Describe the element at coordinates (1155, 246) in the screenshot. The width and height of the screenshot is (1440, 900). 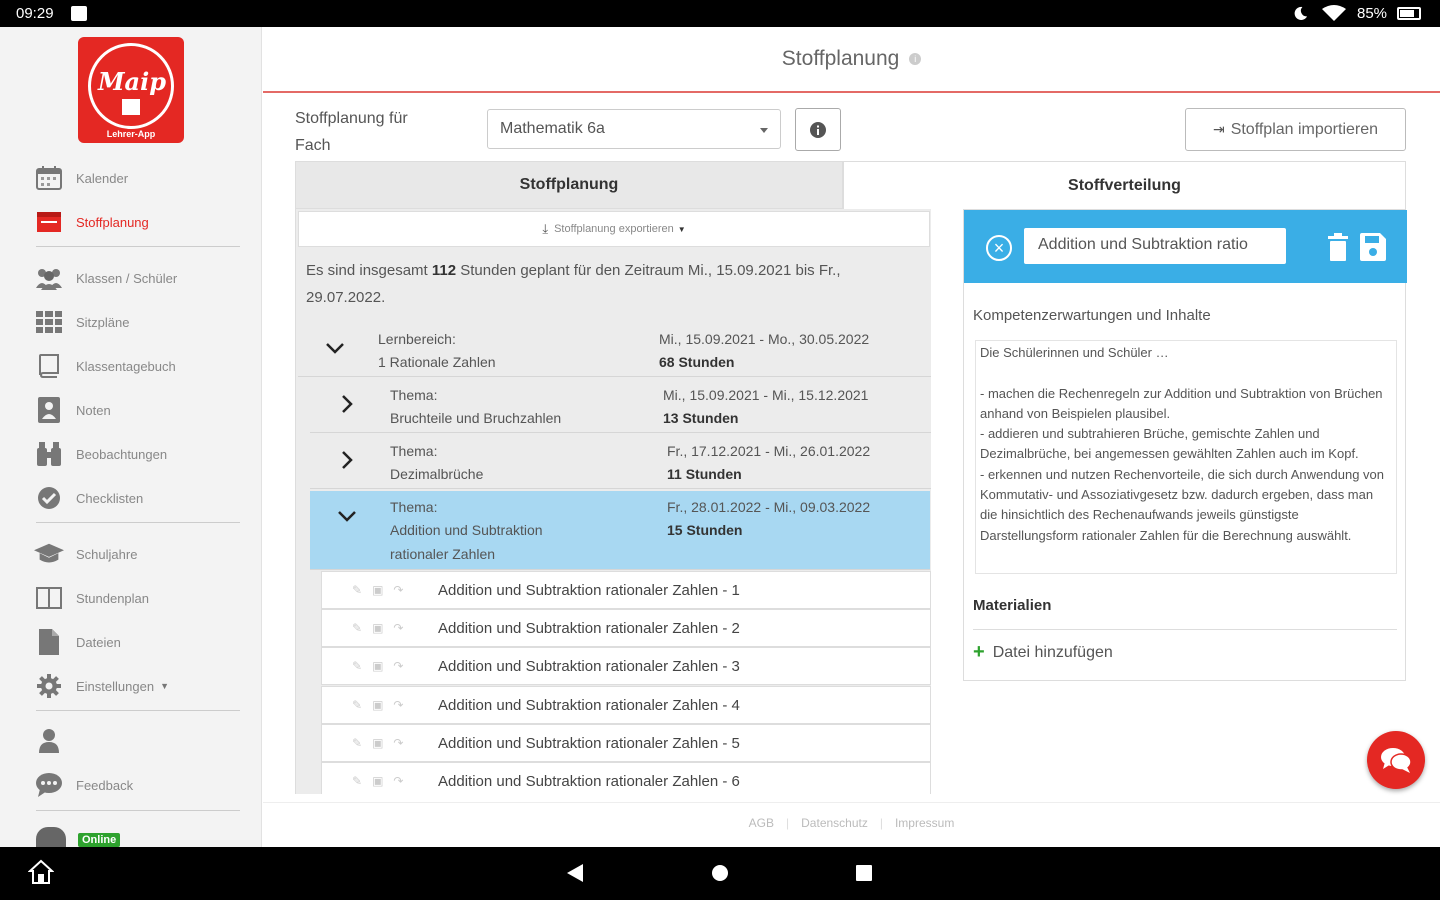
I see `thema-name-input: Addition und Subtraktion ratio` at that location.